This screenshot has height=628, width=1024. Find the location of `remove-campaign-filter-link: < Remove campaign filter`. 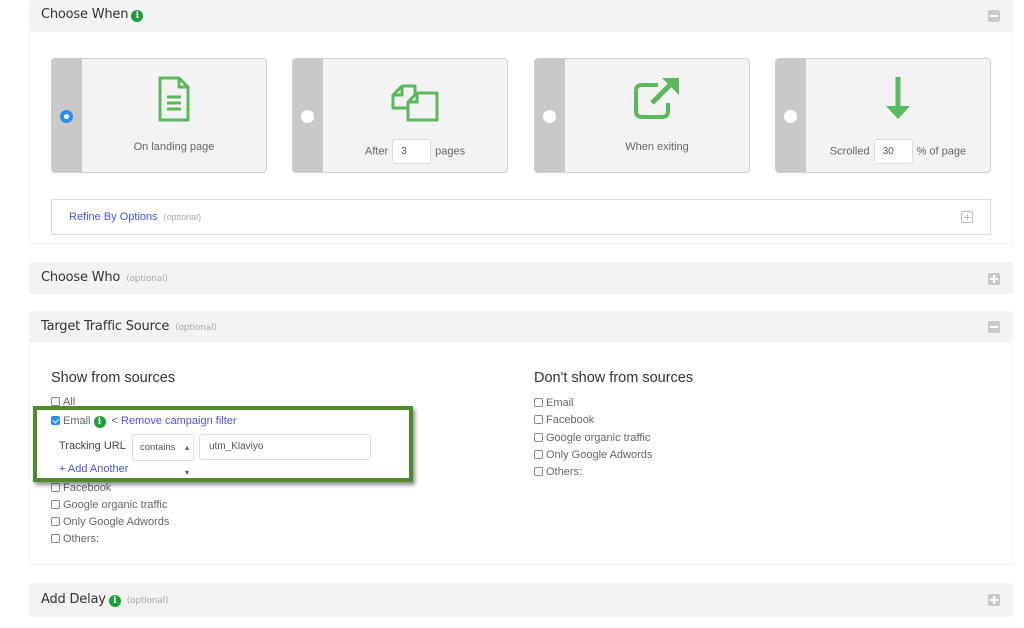

remove-campaign-filter-link: < Remove campaign filter is located at coordinates (174, 421).